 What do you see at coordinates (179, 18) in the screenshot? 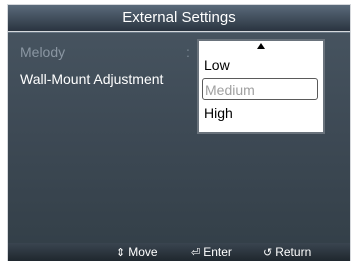
I see `window-title: External Settings` at bounding box center [179, 18].